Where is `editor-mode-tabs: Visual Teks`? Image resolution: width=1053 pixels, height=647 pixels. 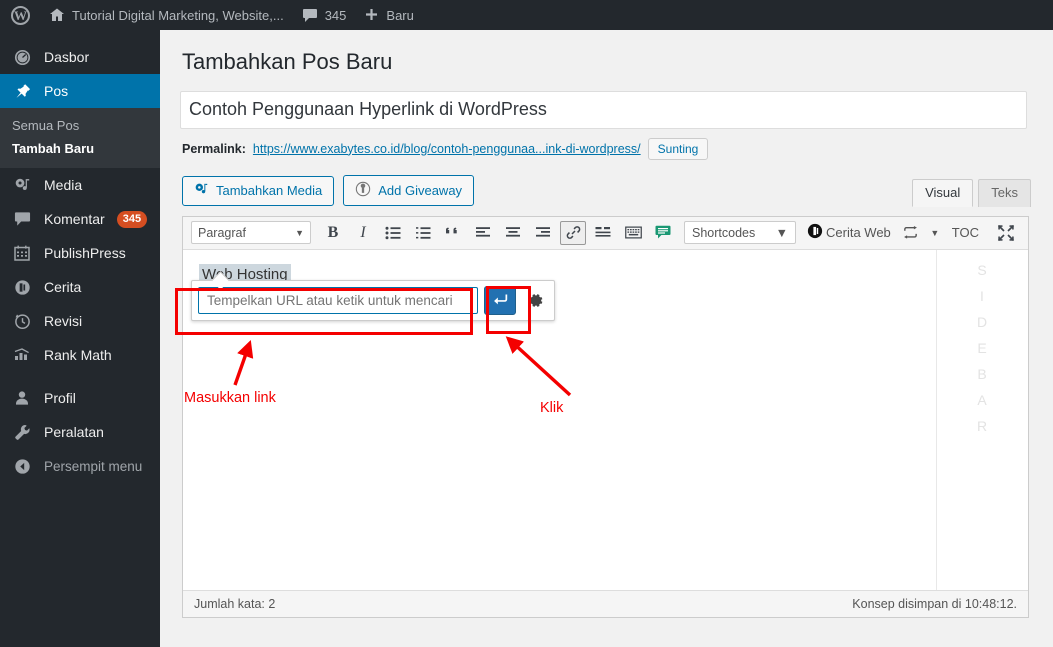 editor-mode-tabs: Visual Teks is located at coordinates (969, 192).